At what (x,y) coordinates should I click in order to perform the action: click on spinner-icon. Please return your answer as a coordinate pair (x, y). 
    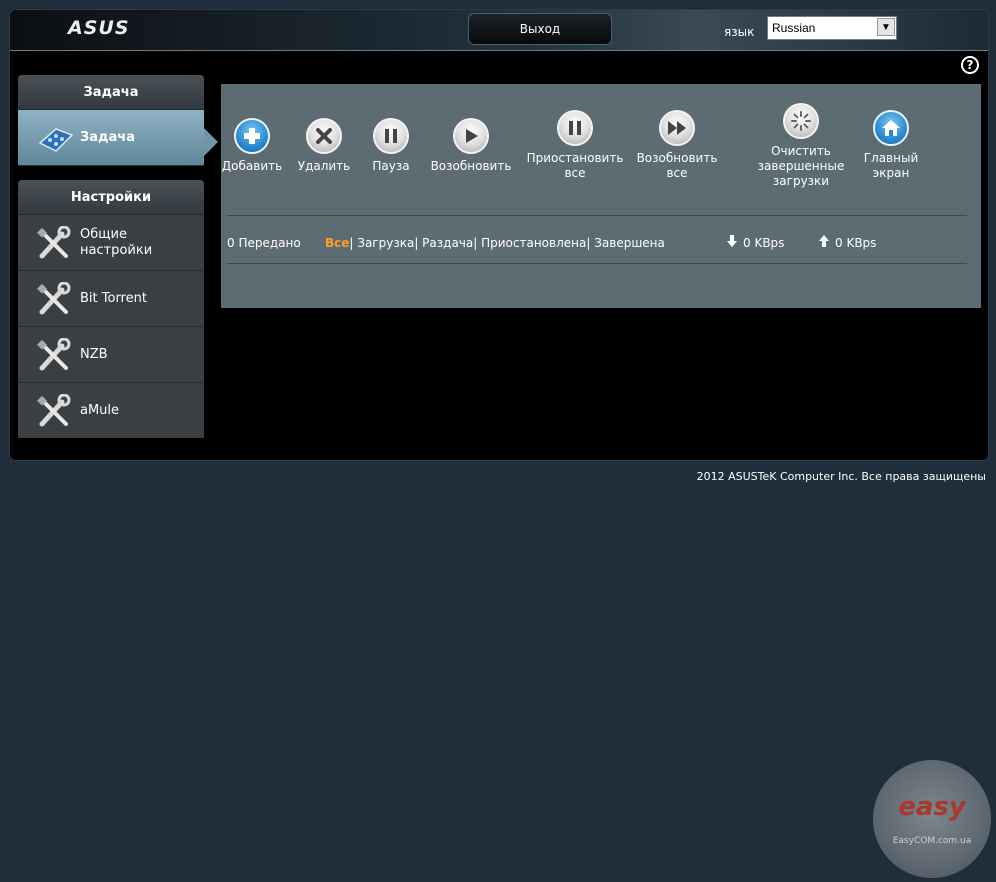
    Looking at the image, I should click on (801, 121).